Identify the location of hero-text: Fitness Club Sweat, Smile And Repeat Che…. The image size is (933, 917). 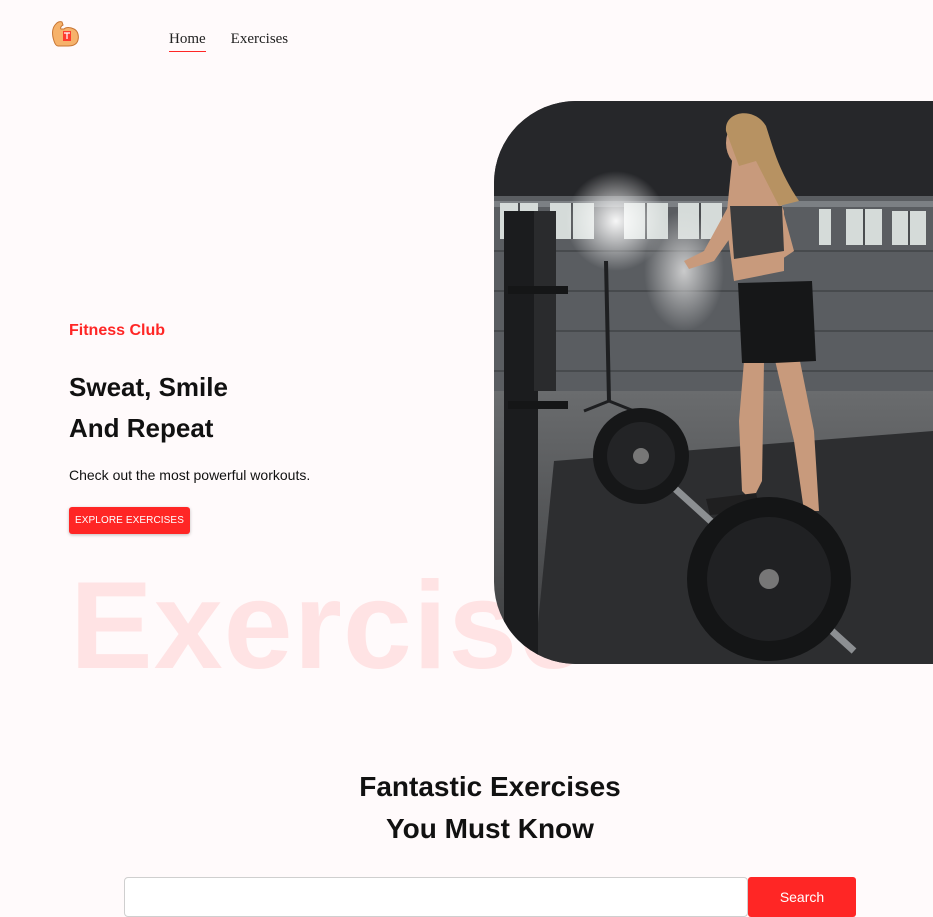
(259, 428).